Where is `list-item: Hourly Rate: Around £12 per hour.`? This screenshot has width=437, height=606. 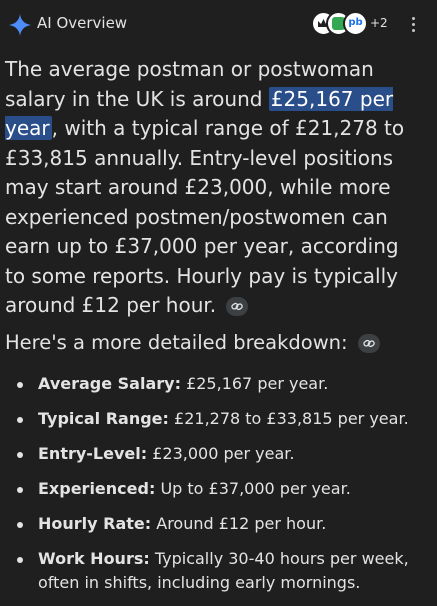 list-item: Hourly Rate: Around £12 per hour. is located at coordinates (218, 524).